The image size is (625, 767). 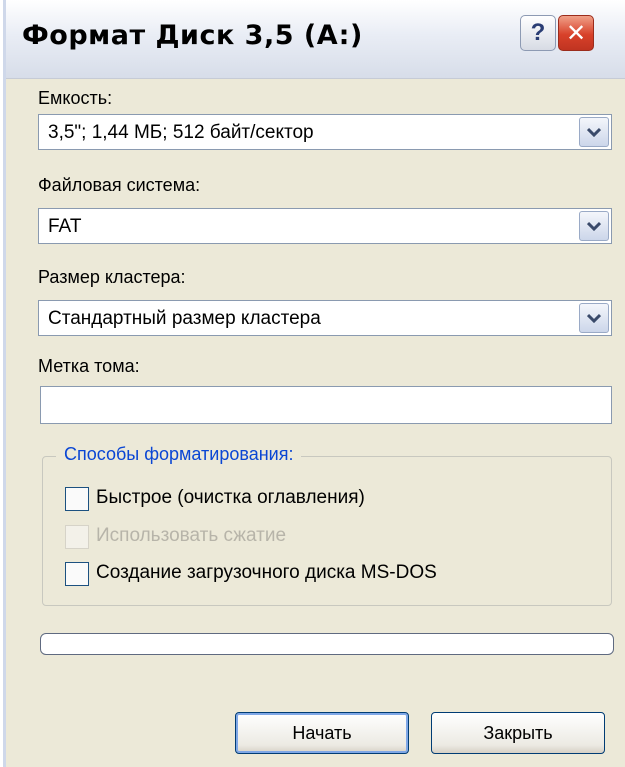 I want to click on filesystem-value: FAT, so click(x=65, y=226).